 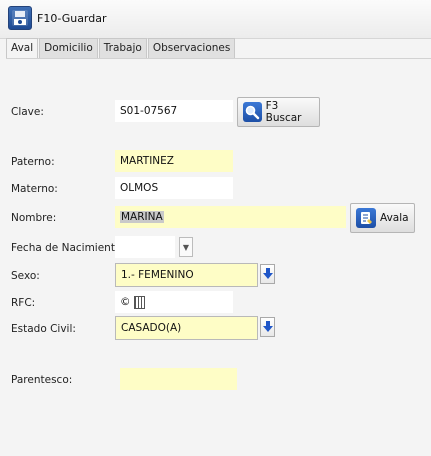 I want to click on paterno-label: Paterno:, so click(x=33, y=162).